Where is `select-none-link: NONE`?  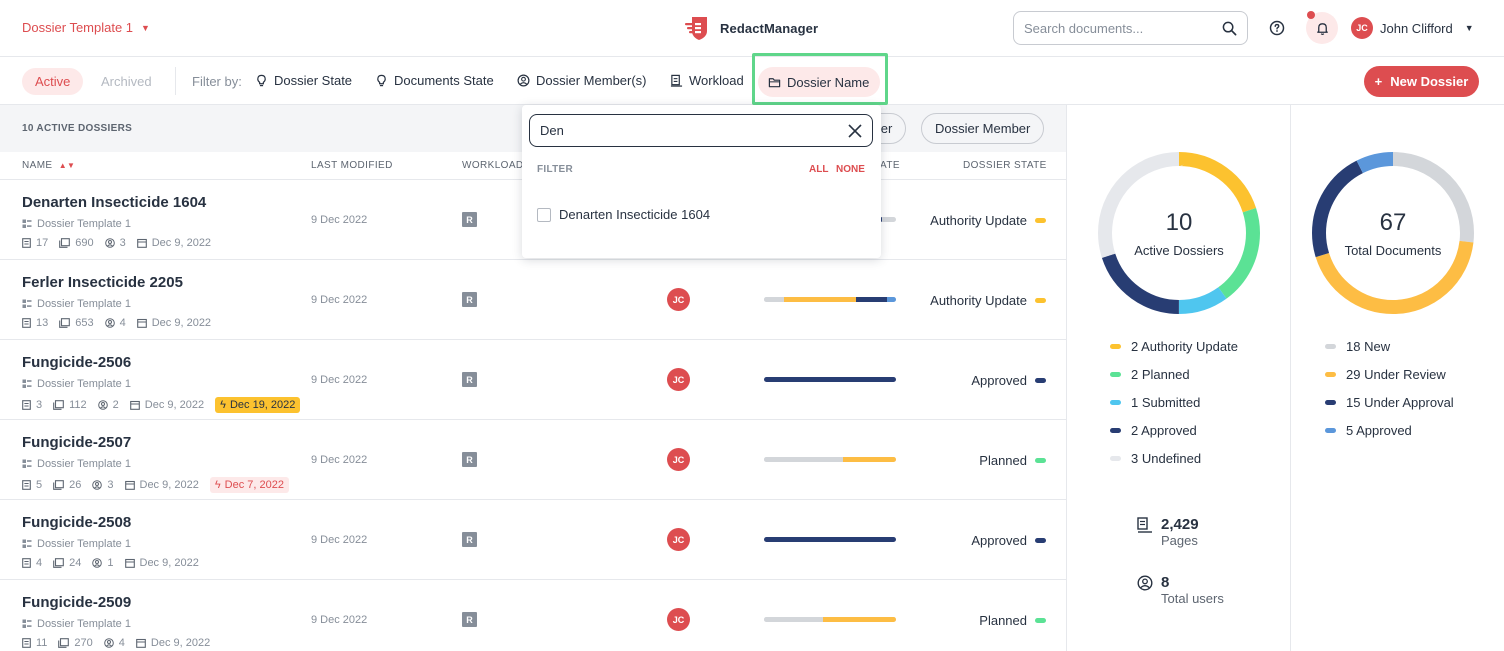 select-none-link: NONE is located at coordinates (850, 169).